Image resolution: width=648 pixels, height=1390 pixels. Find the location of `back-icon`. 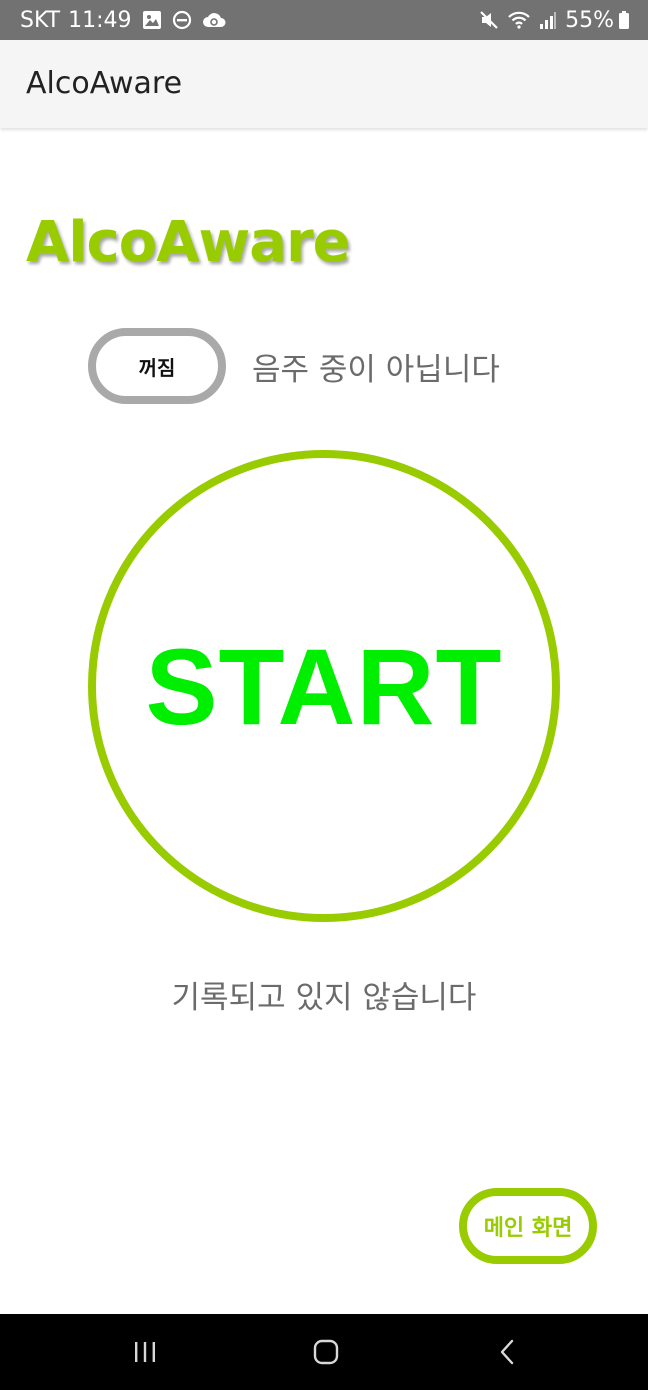

back-icon is located at coordinates (508, 1352).